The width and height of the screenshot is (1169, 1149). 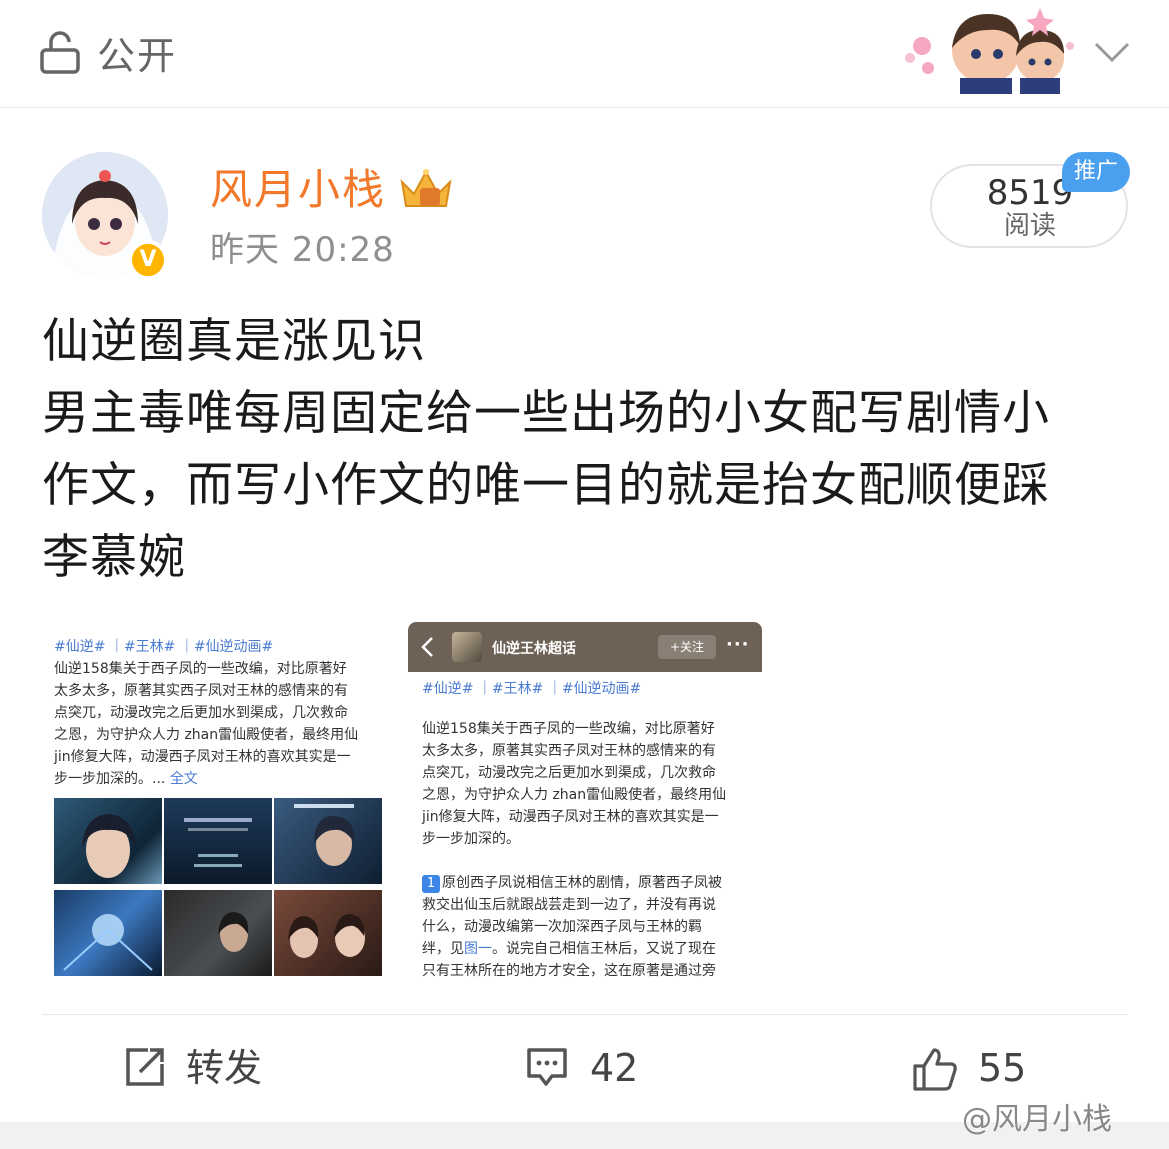 What do you see at coordinates (562, 927) in the screenshot?
I see `image2-line: 什么，动漫改编第一次加深西子凤与王林的羁` at bounding box center [562, 927].